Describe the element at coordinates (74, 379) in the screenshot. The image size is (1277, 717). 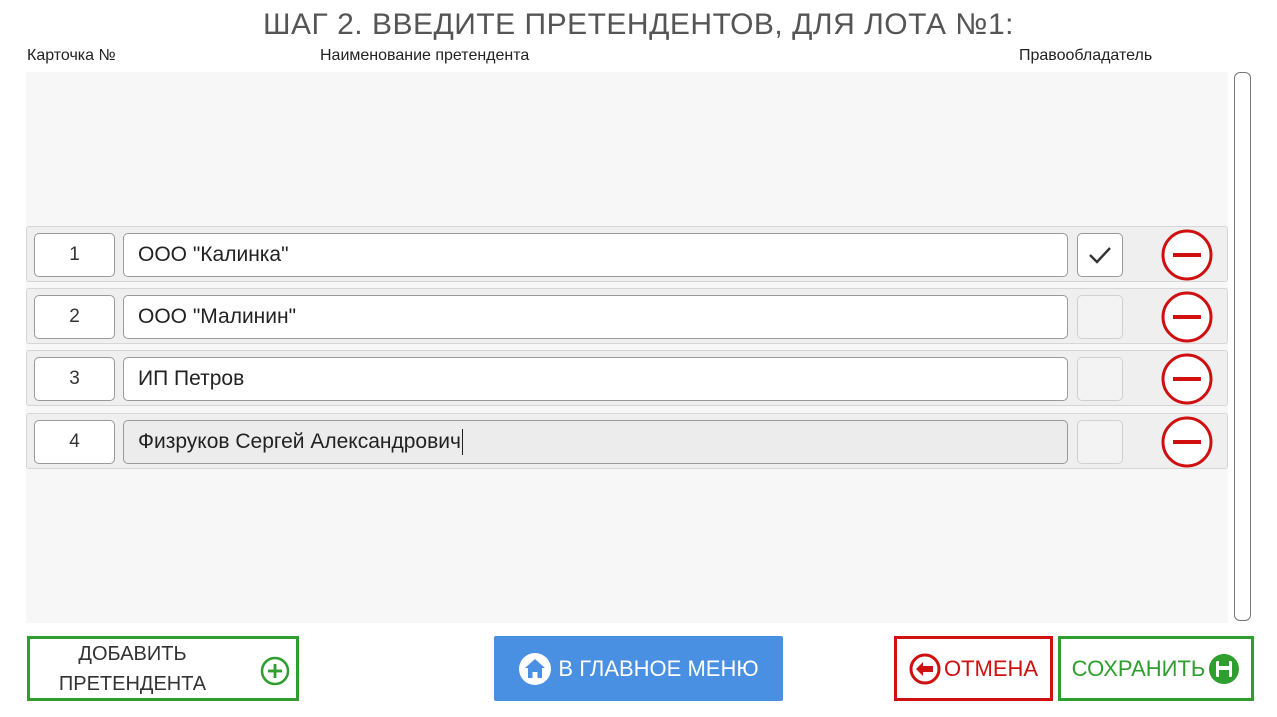
I see `card-number-field: 3` at that location.